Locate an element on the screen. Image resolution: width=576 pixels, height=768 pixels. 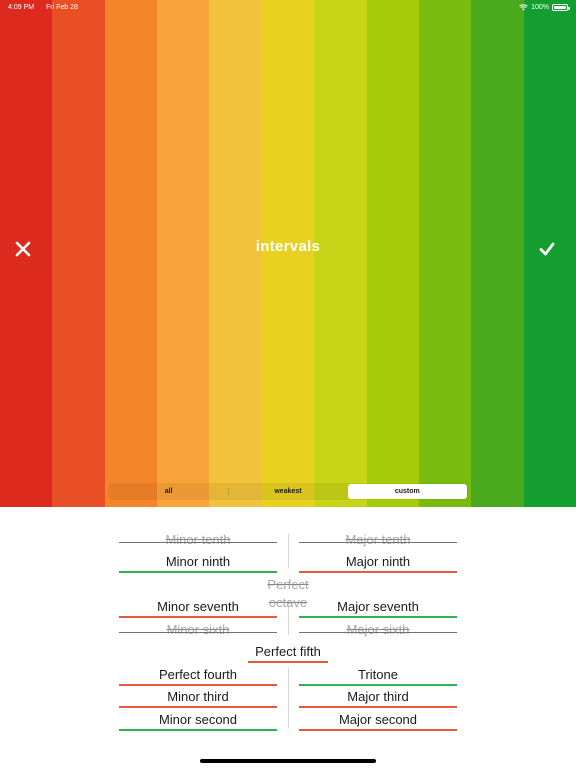
page-title: intervals is located at coordinates (288, 246).